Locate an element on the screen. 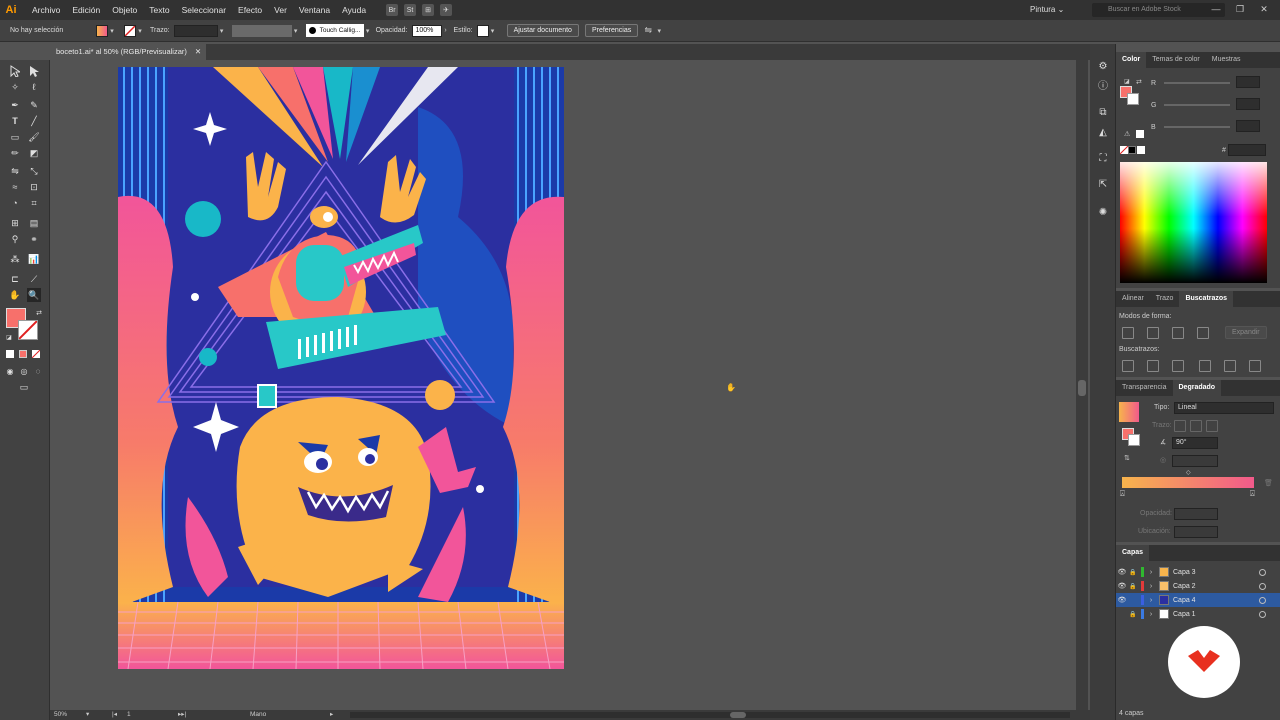 The width and height of the screenshot is (1280, 720). outline-icon is located at coordinates (1230, 366).